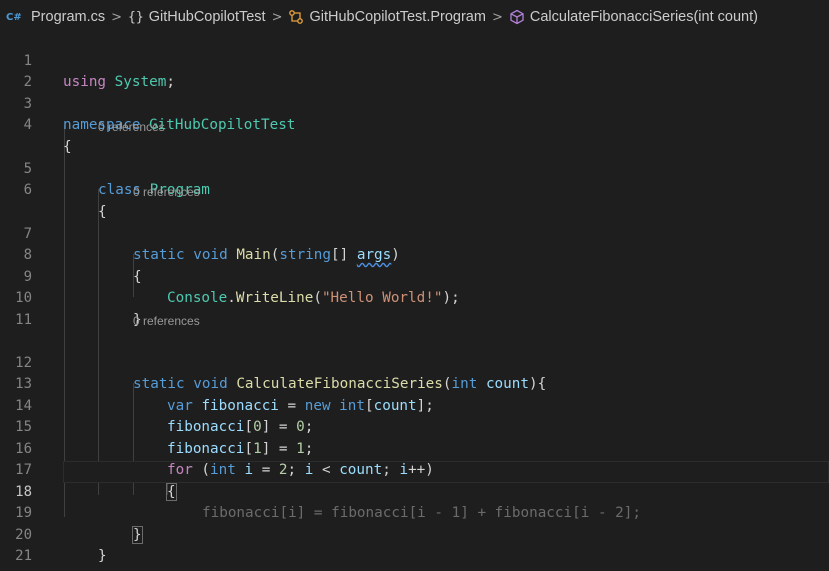 This screenshot has height=571, width=829. Describe the element at coordinates (27, 190) in the screenshot. I see `line-number: 6` at that location.